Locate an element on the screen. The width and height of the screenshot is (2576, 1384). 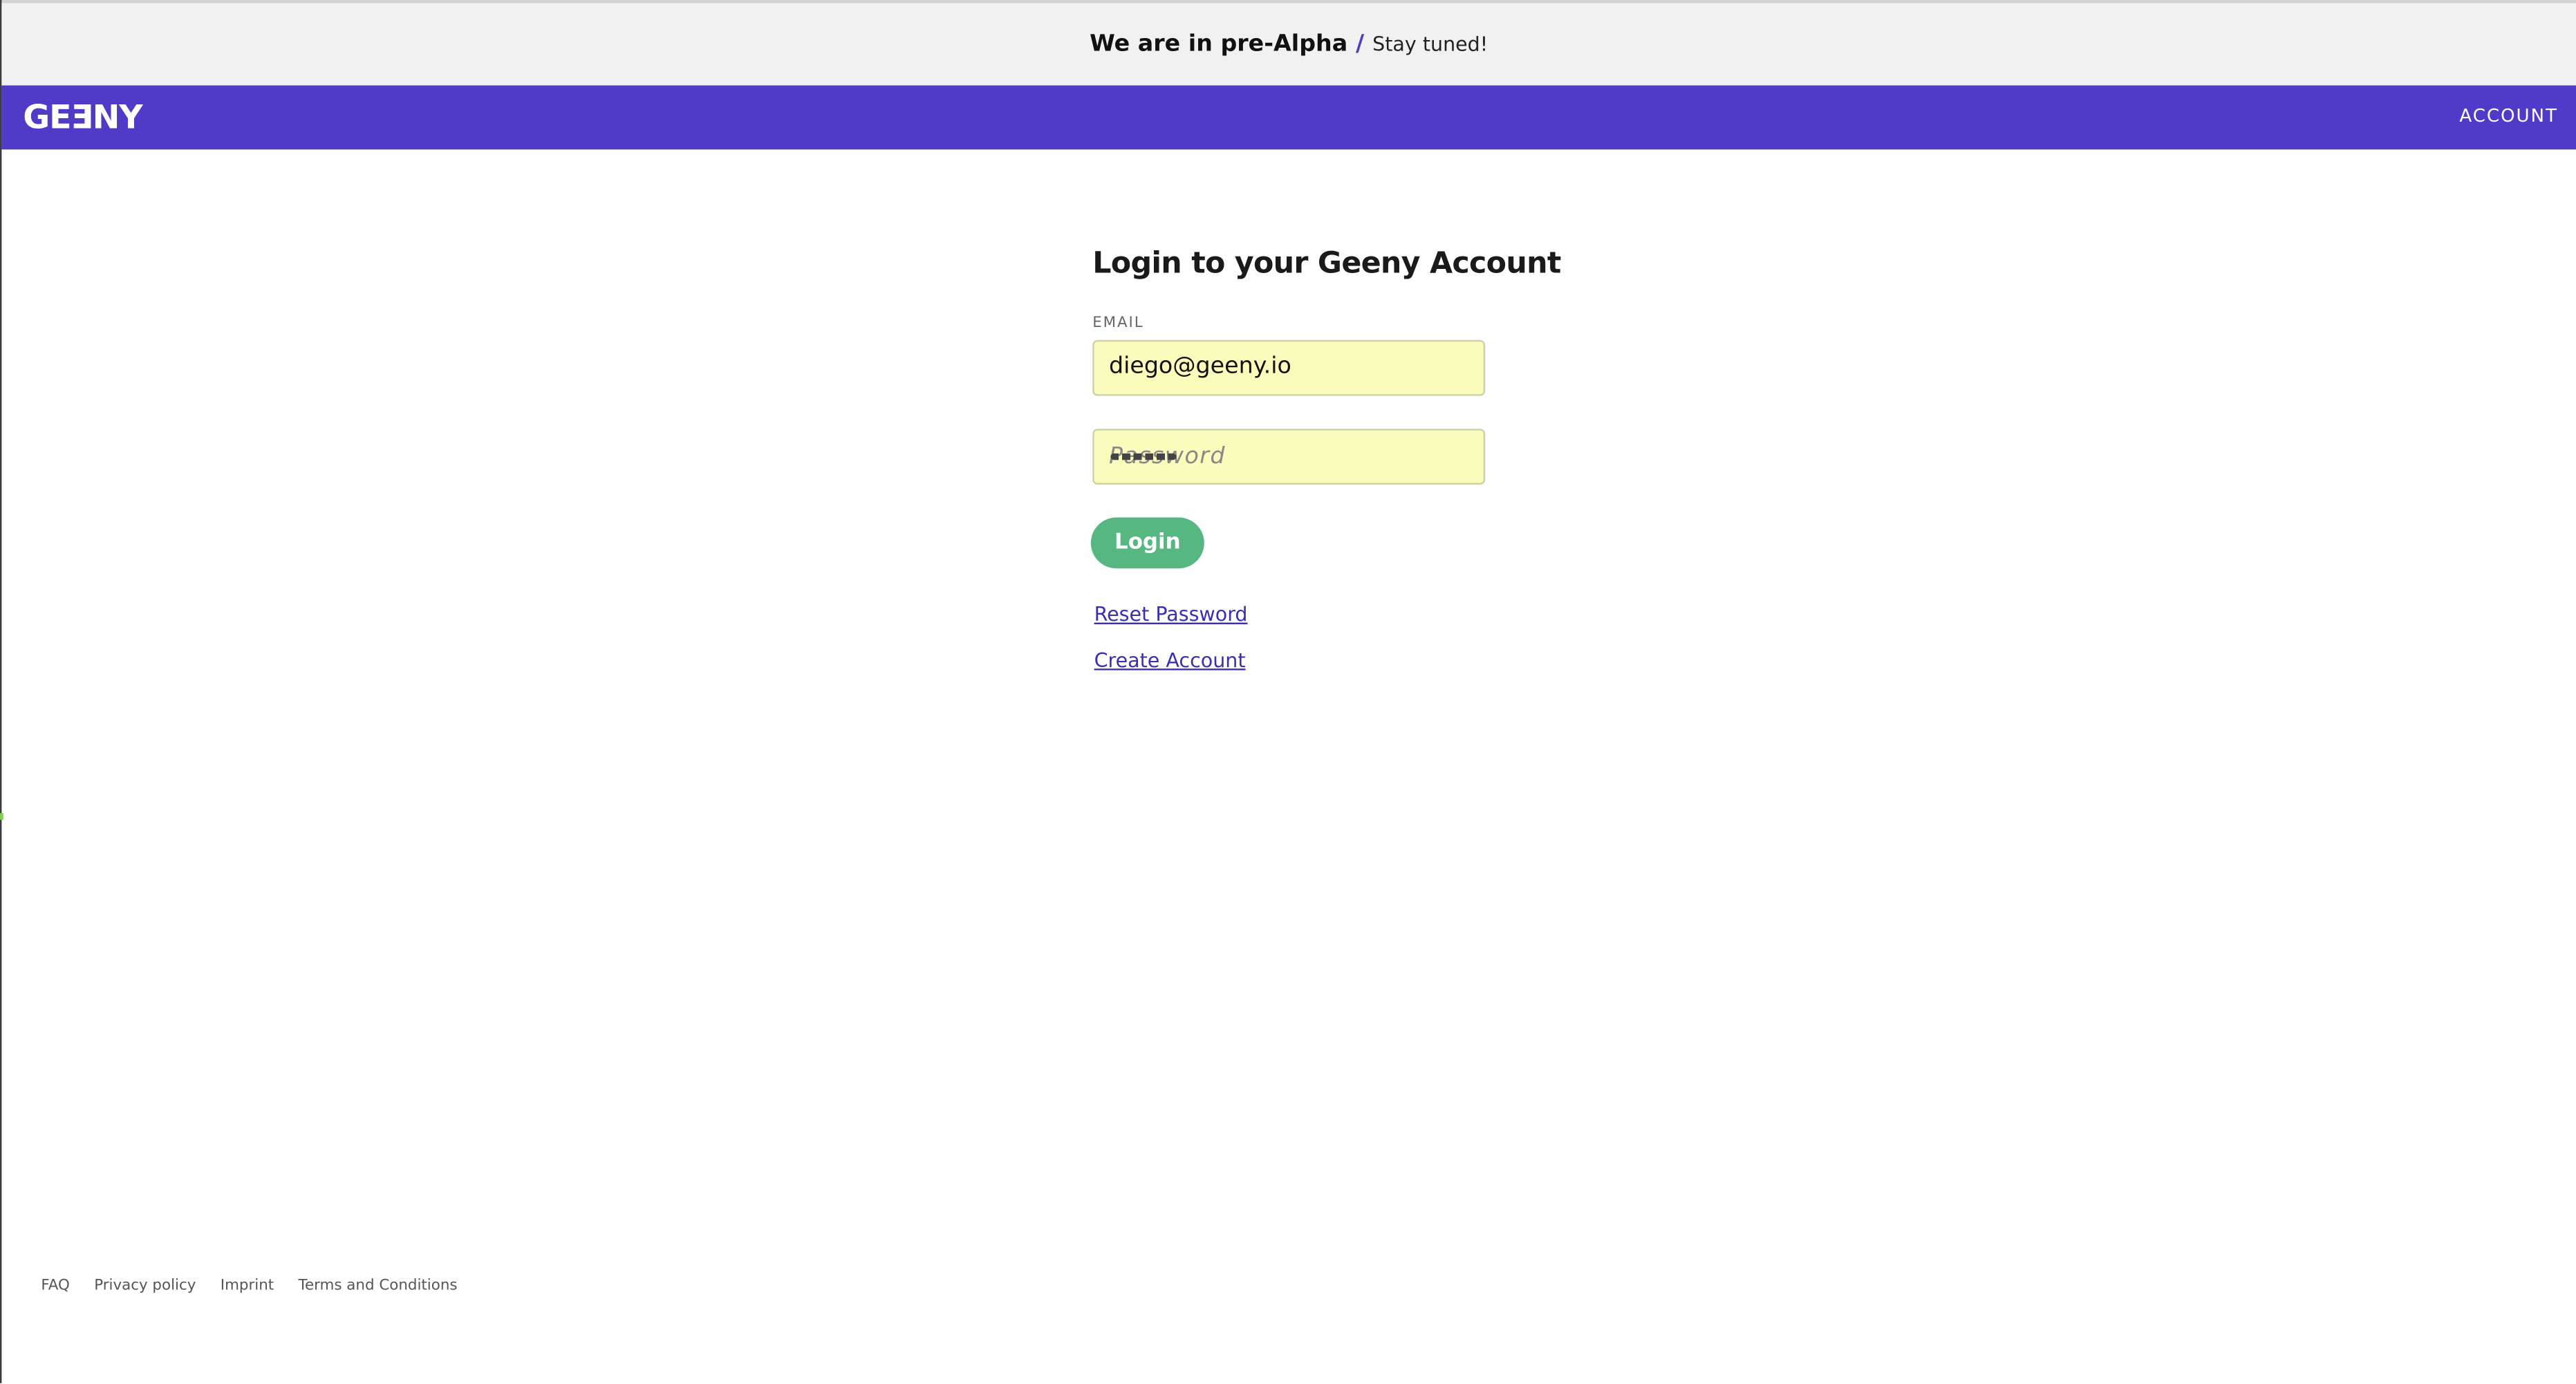
password-autofill-dots is located at coordinates (1143, 456).